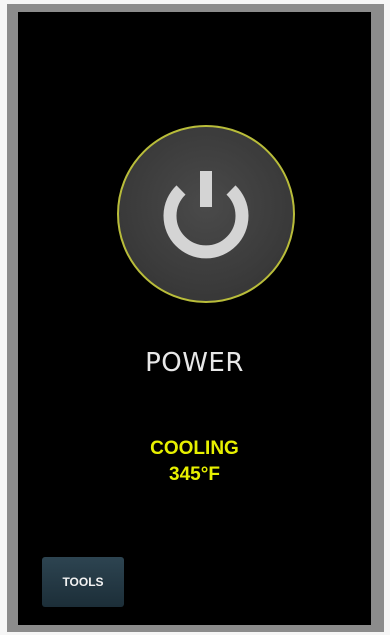  I want to click on status-temperature: 345°F, so click(194, 474).